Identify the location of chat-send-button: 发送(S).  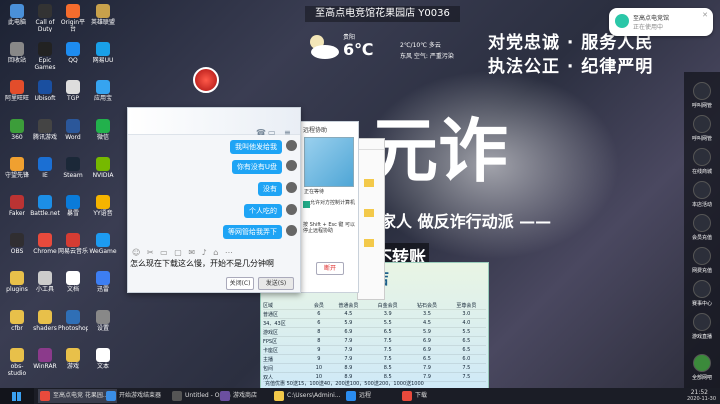
(276, 283).